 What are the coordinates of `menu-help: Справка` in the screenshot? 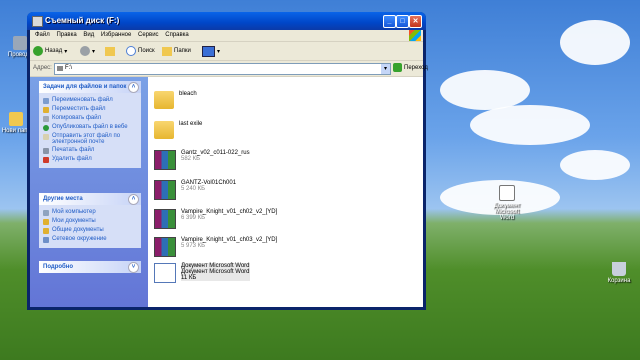 It's located at (177, 35).